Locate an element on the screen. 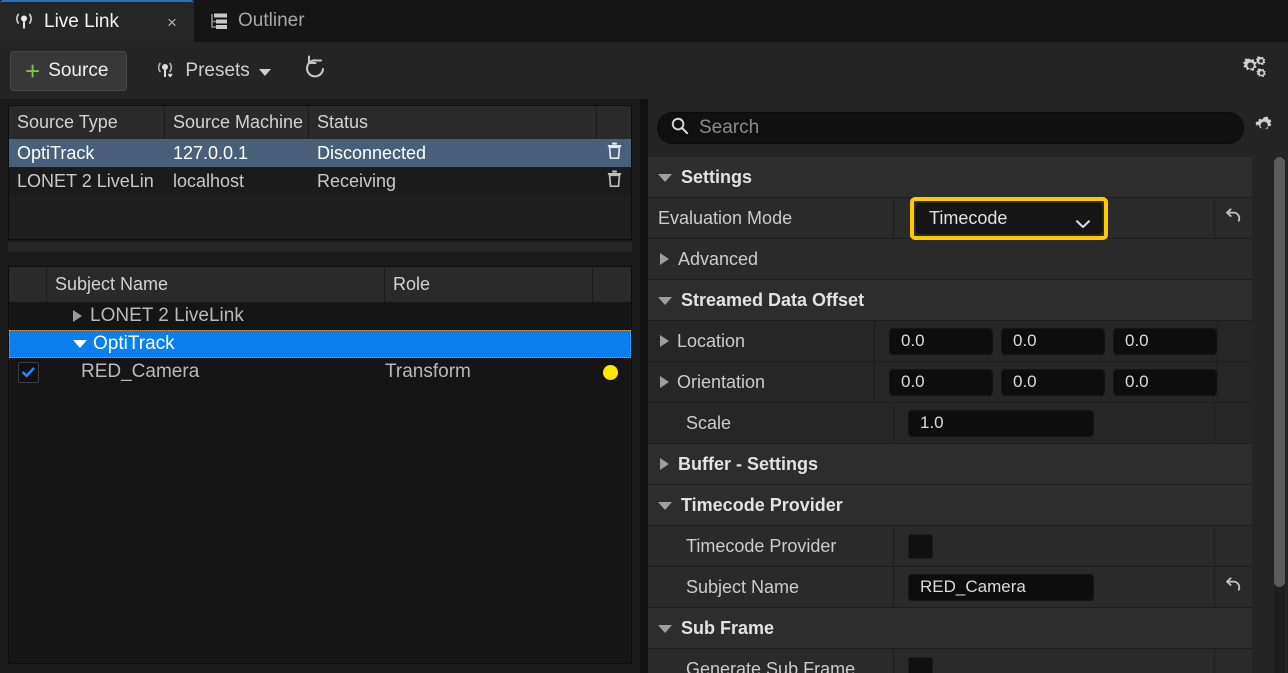 This screenshot has height=673, width=1288. timecode-provider-object-field is located at coordinates (920, 546).